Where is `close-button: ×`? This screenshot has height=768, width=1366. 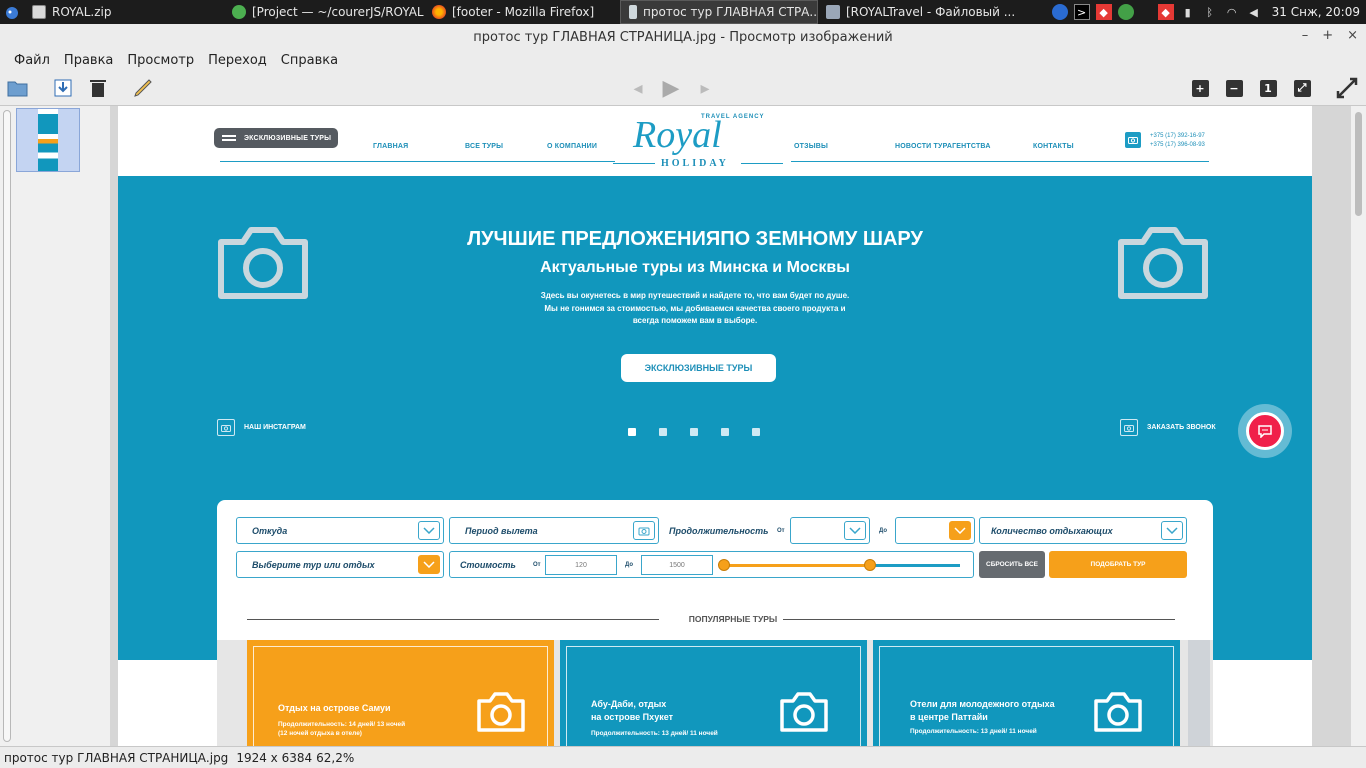
close-button: × is located at coordinates (1352, 35).